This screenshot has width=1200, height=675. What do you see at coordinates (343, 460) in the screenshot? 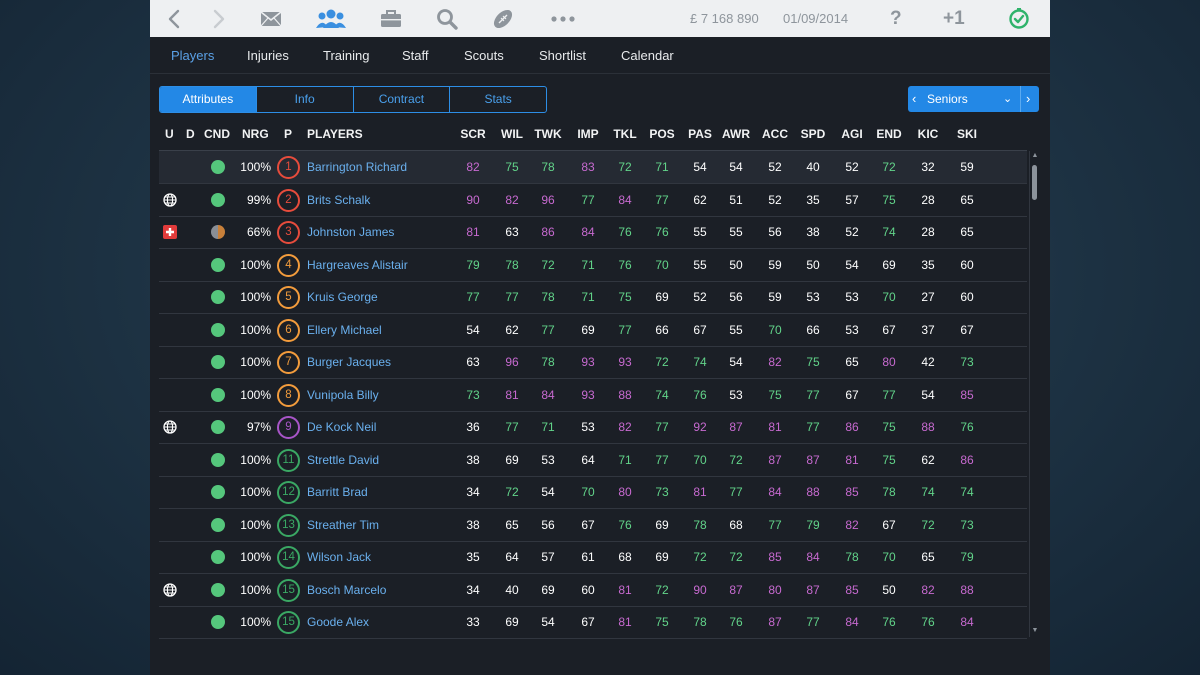
I see `player-name-link: Strettle David` at bounding box center [343, 460].